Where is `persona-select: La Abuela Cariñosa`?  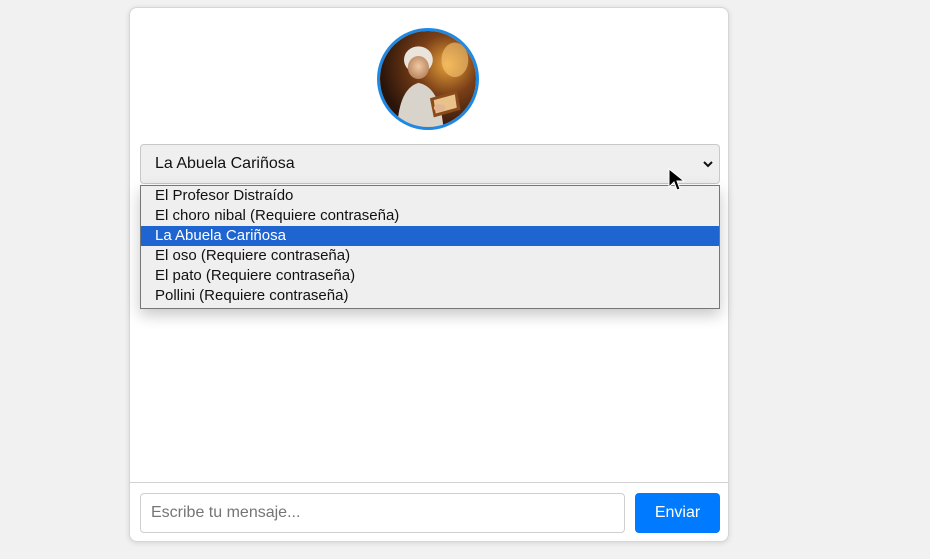 persona-select: La Abuela Cariñosa is located at coordinates (430, 164).